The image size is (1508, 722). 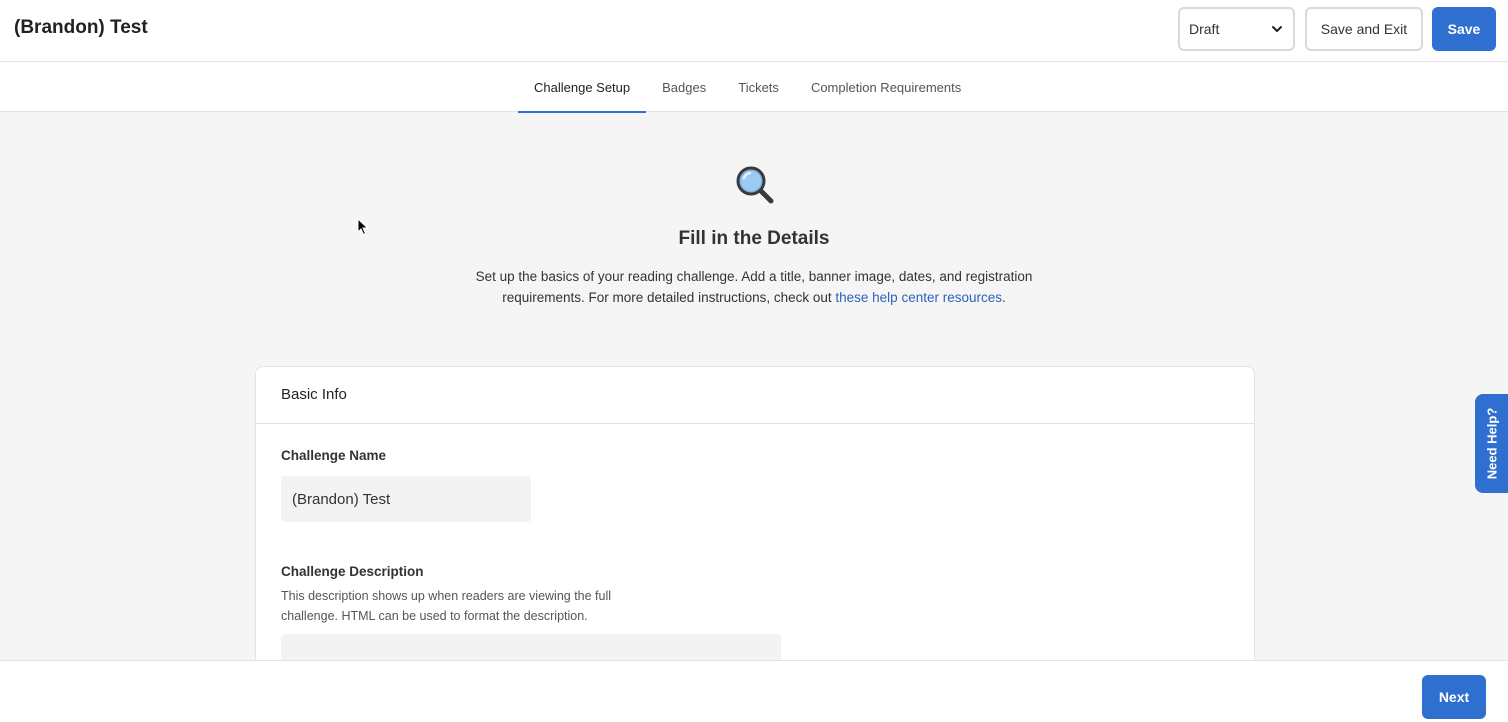 What do you see at coordinates (918, 297) in the screenshot?
I see `help-center-link: these help center resources` at bounding box center [918, 297].